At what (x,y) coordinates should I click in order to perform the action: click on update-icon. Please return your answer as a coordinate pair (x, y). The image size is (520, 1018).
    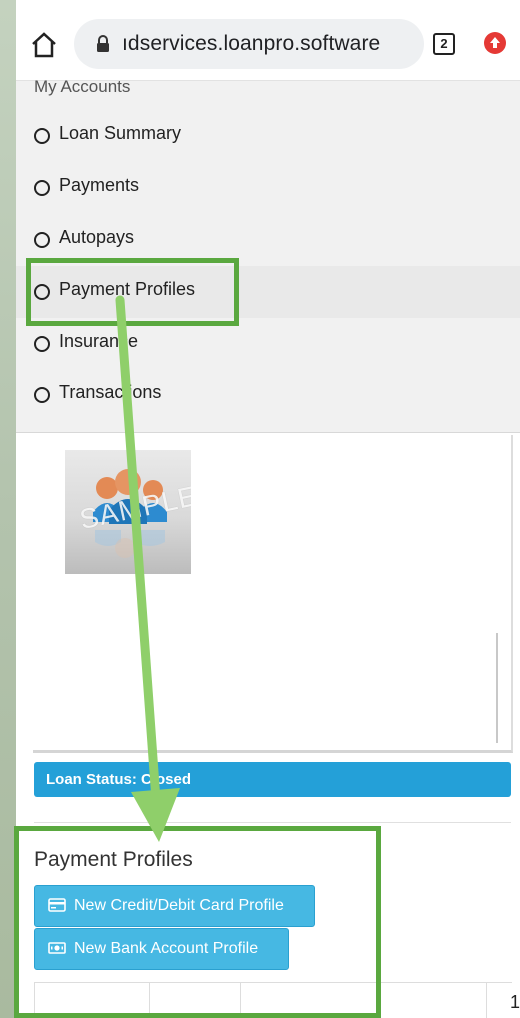
    Looking at the image, I should click on (495, 43).